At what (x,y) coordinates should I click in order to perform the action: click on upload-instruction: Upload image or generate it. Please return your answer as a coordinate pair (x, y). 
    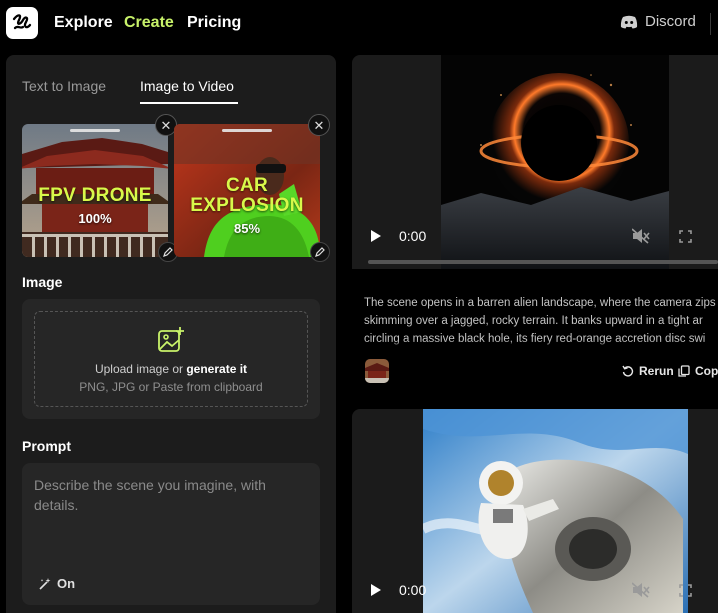
    Looking at the image, I should click on (171, 369).